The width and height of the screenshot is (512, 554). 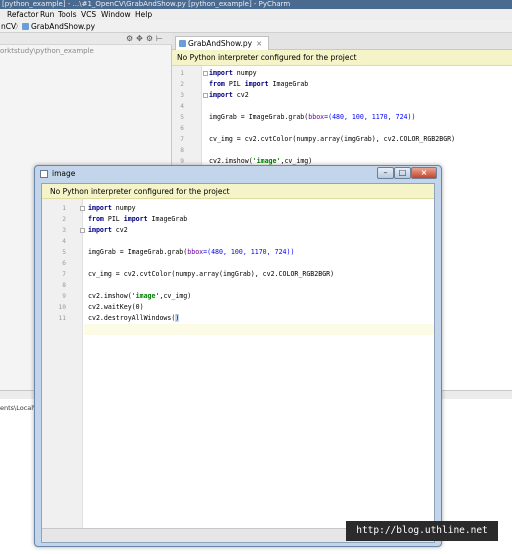 What do you see at coordinates (116, 307) in the screenshot?
I see `code-line: cv2.waitKey(0)` at bounding box center [116, 307].